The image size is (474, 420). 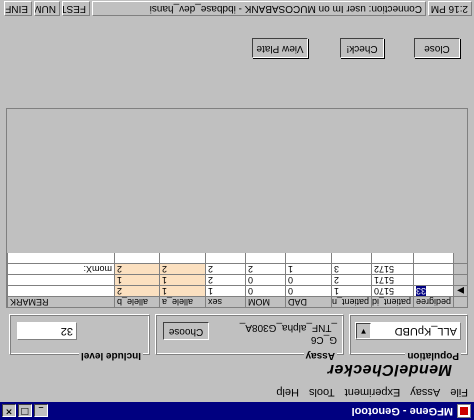 I want to click on assay-group: Assay G_C6 _TNF_alpha_G308A_ Choose, so click(x=250, y=338).